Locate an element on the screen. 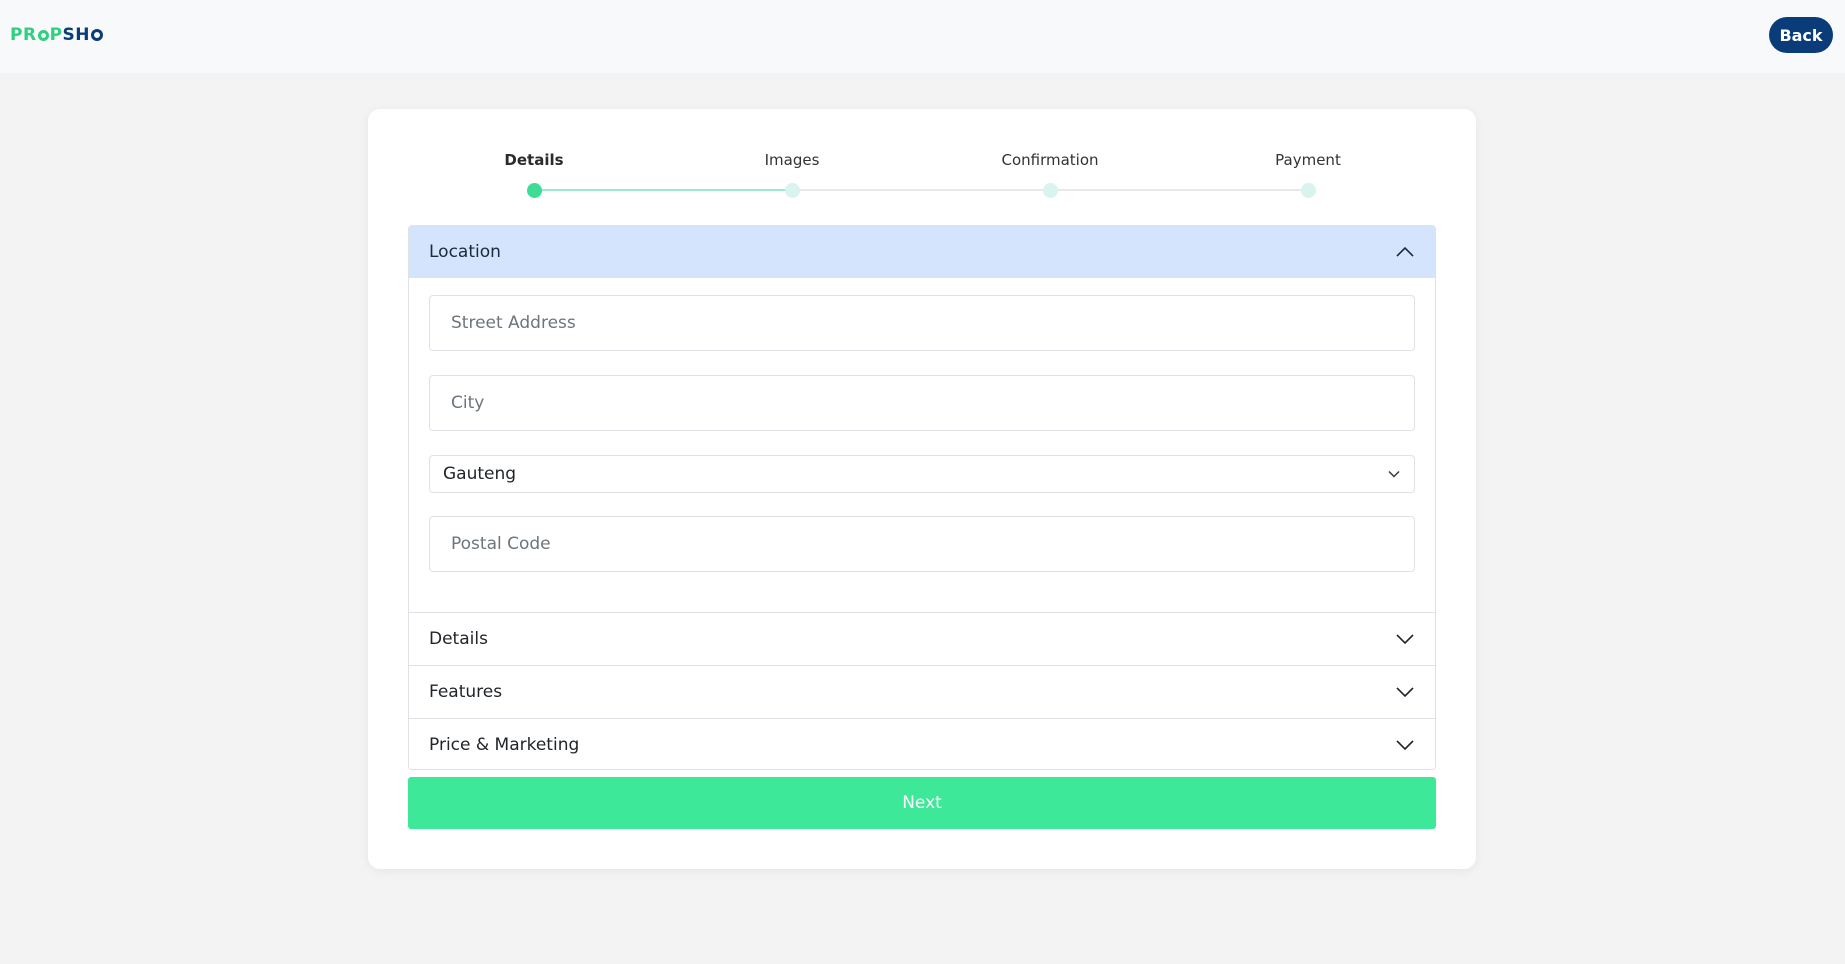 This screenshot has width=1845, height=964. progress-stepper: Details Images Confirmation Payment is located at coordinates (922, 159).